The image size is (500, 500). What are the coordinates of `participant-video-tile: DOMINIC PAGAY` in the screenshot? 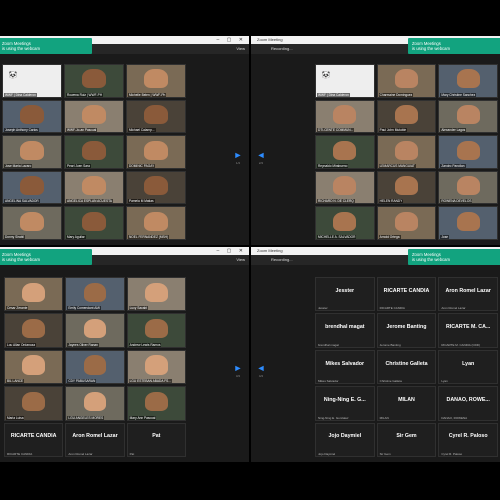 It's located at (156, 152).